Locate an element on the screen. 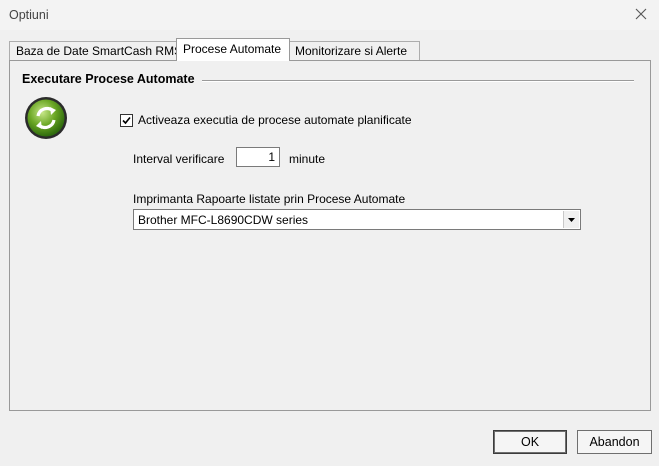 The image size is (659, 466). ok-button: OK is located at coordinates (530, 442).